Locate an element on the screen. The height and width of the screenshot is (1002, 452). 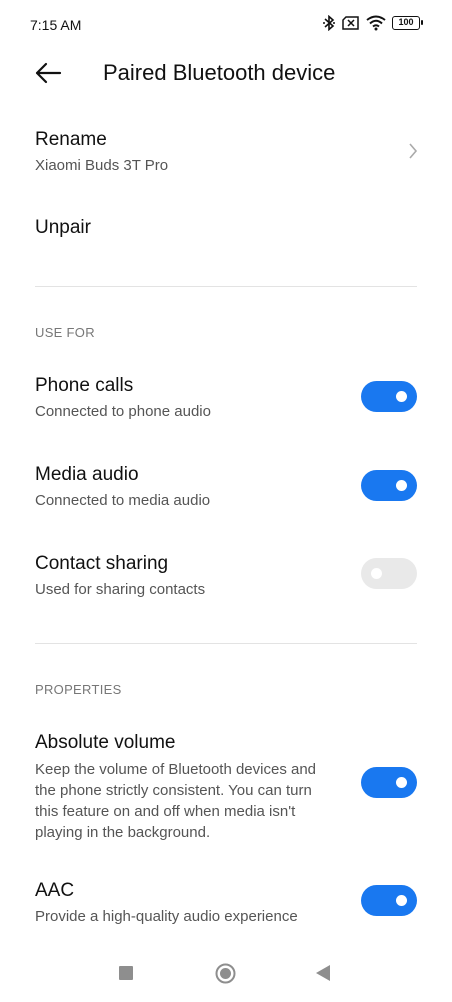
chevron-right-icon is located at coordinates (413, 153).